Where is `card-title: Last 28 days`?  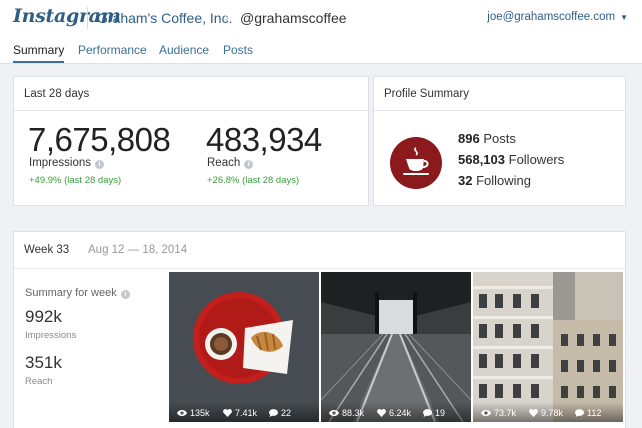
card-title: Last 28 days is located at coordinates (57, 94).